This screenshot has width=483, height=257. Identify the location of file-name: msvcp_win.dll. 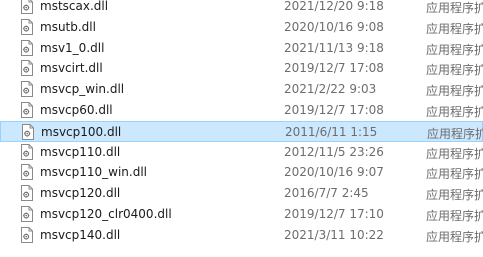
(82, 89).